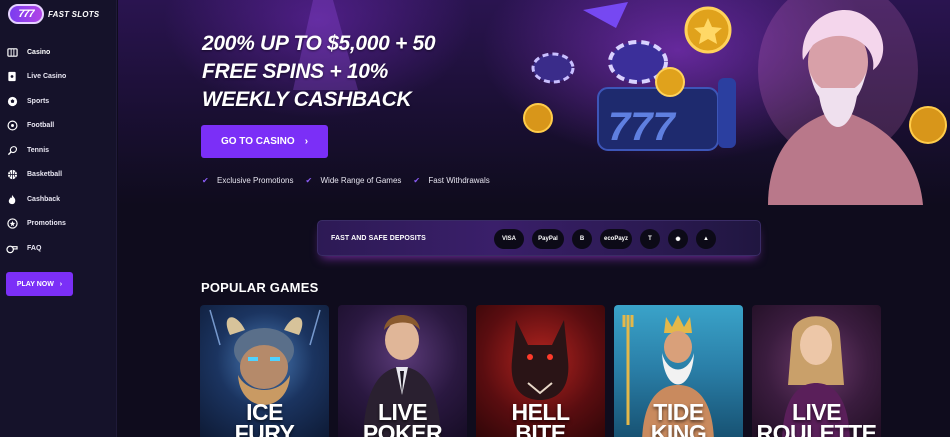 This screenshot has width=950, height=437. I want to click on game-title-line: KING, so click(678, 428).